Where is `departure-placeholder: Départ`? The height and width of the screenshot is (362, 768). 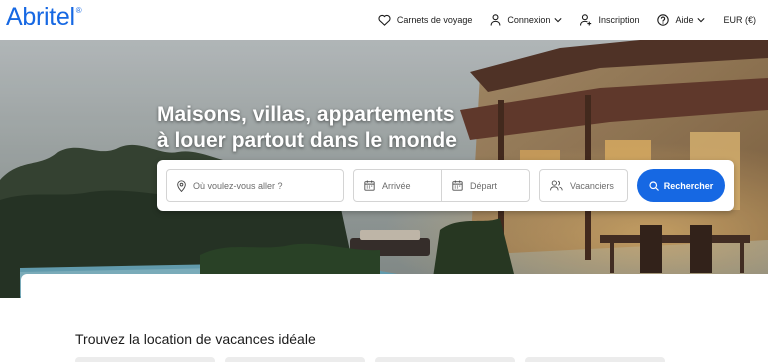 departure-placeholder: Départ is located at coordinates (484, 185).